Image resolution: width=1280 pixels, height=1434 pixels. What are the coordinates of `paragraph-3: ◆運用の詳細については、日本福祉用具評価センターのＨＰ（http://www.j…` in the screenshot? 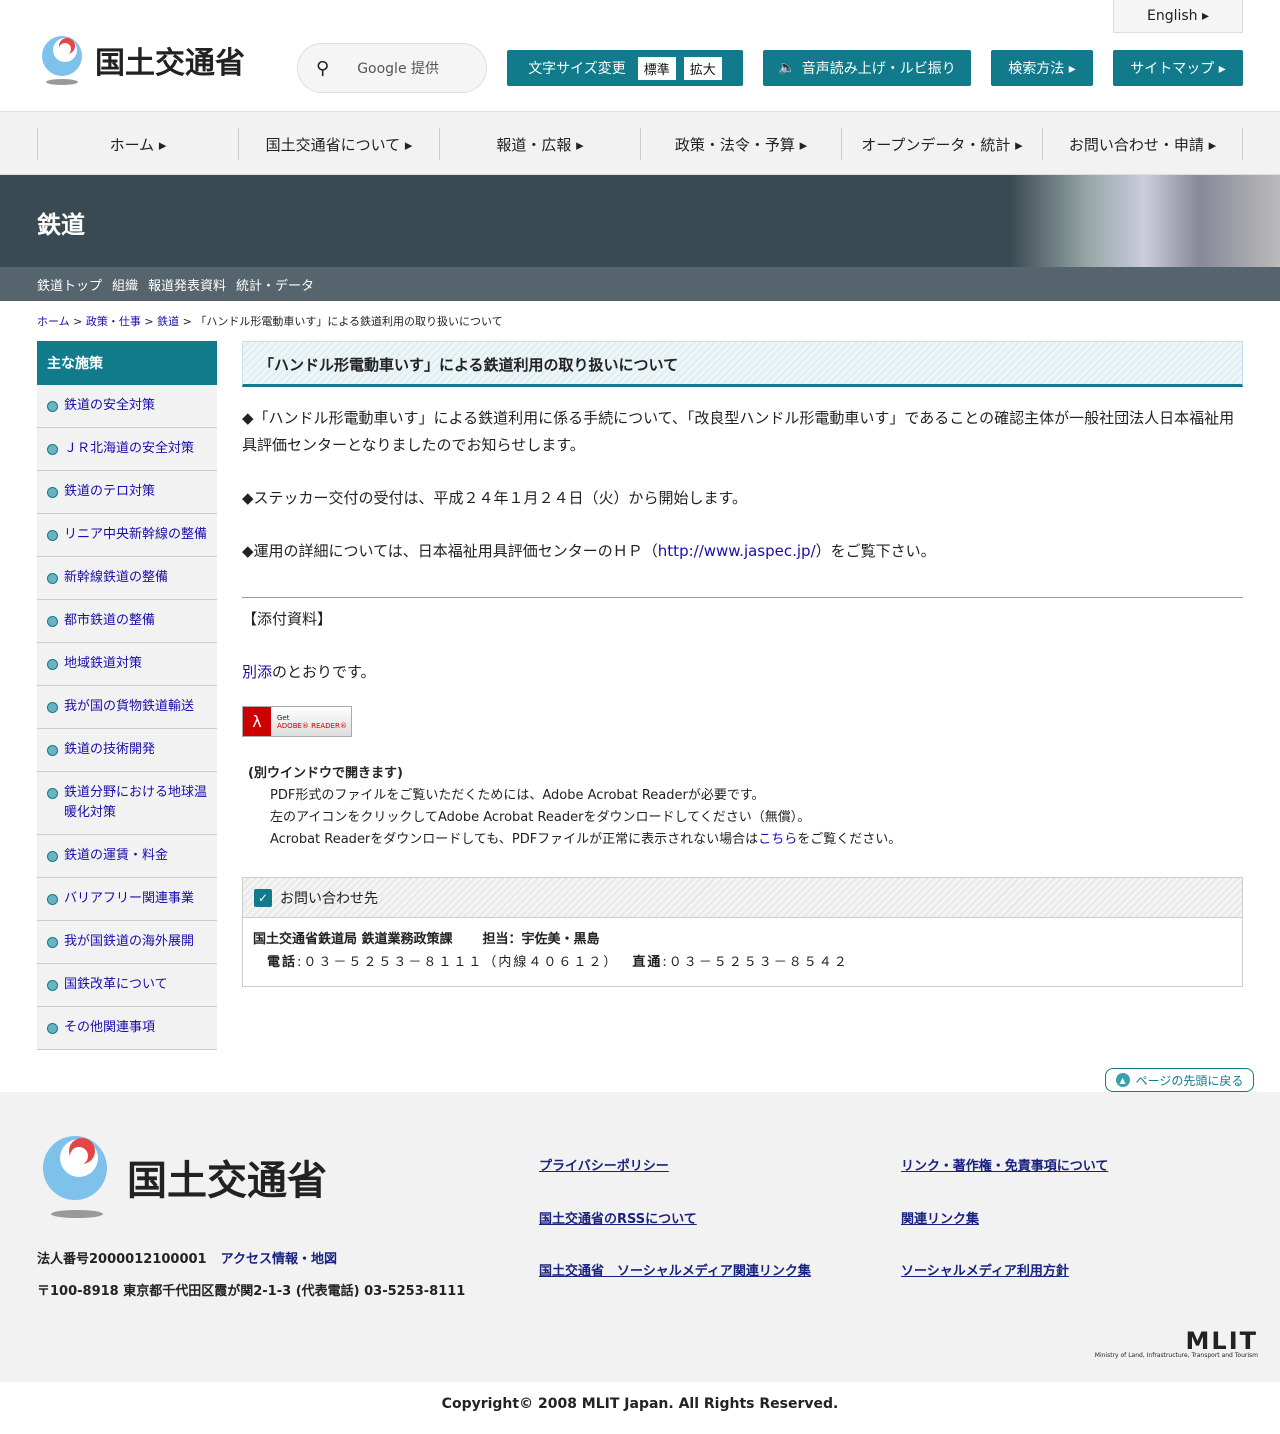 It's located at (742, 551).